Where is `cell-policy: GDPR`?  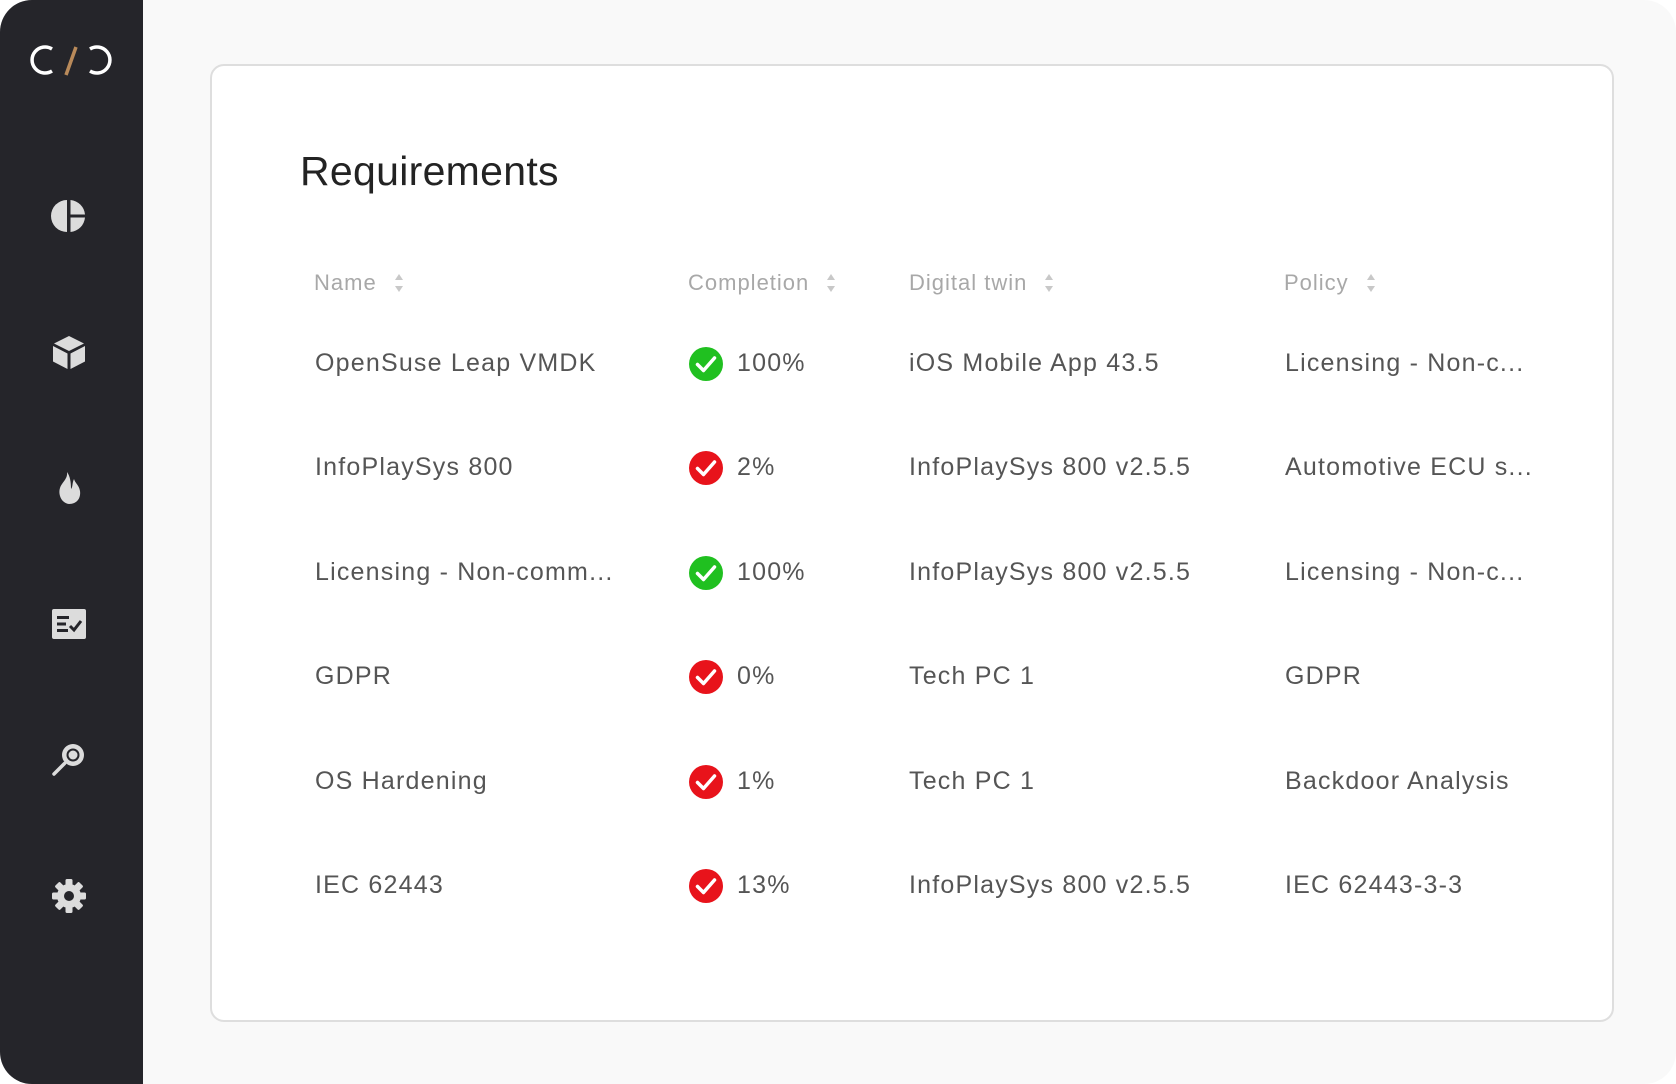 cell-policy: GDPR is located at coordinates (1323, 676).